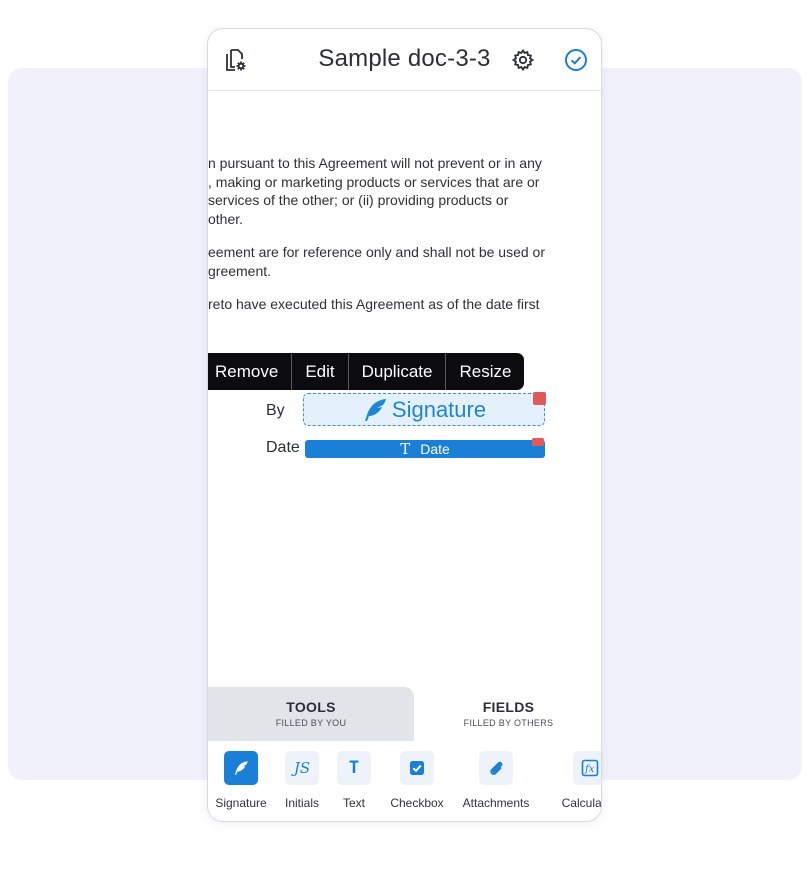 Image resolution: width=810 pixels, height=874 pixels. I want to click on text-line: greement., so click(240, 270).